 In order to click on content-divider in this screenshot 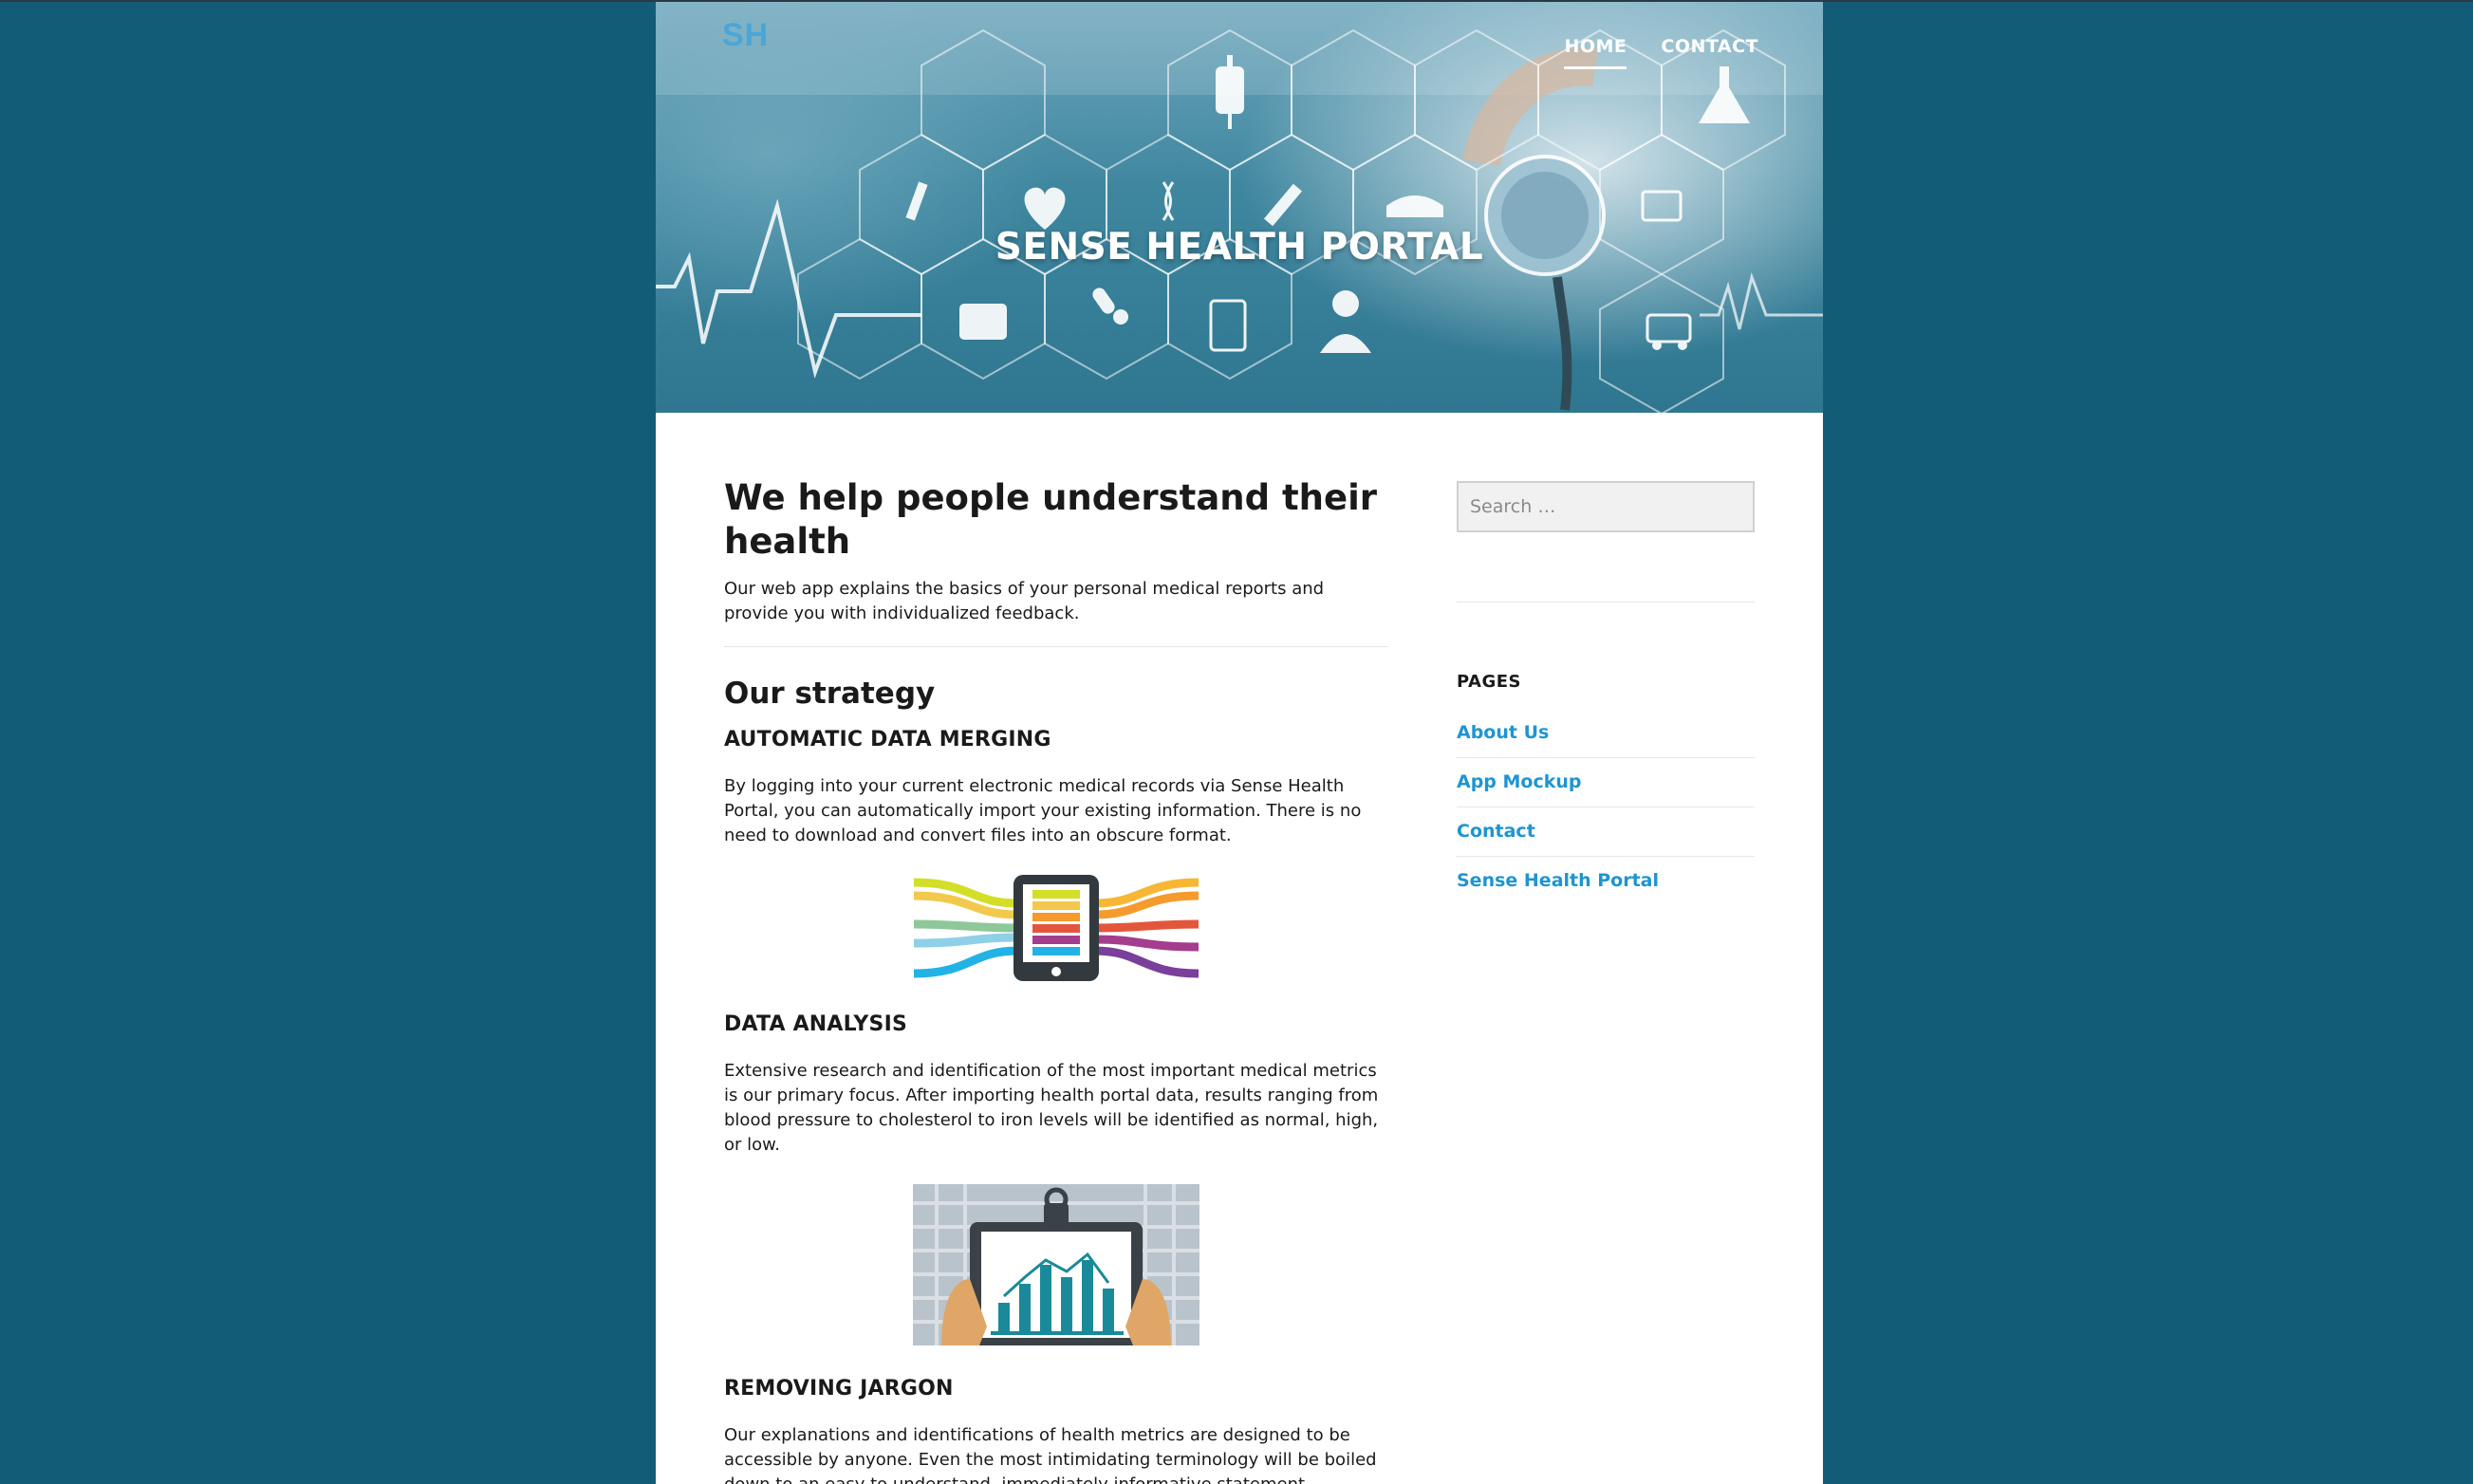, I will do `click(1056, 646)`.